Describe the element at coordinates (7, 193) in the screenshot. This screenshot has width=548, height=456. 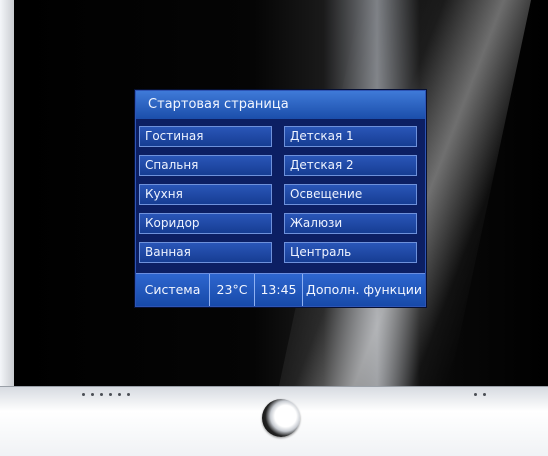
I see `panel-left-edge` at that location.